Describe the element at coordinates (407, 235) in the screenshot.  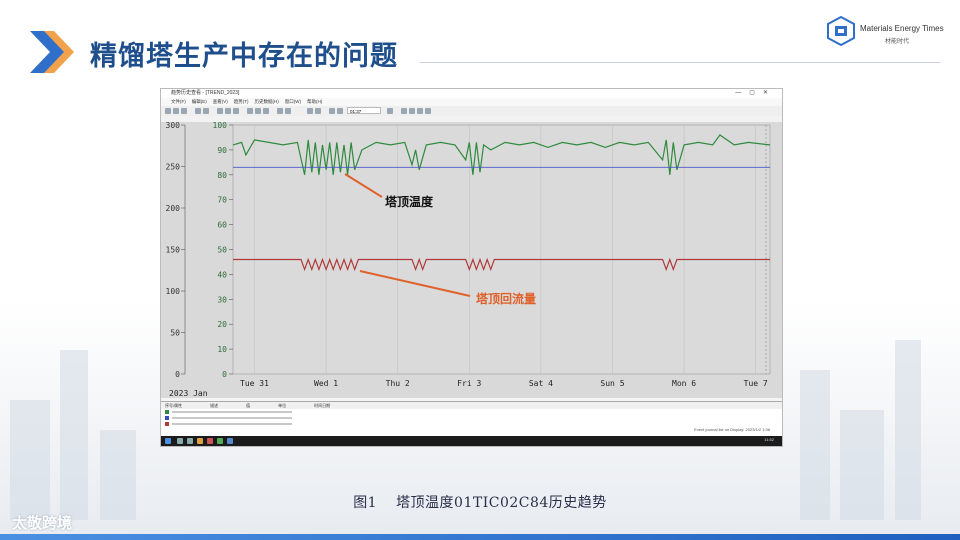
I see `annotation-arrows` at that location.